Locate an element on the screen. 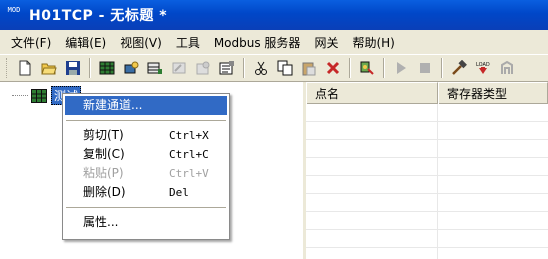 This screenshot has width=548, height=259. cut-scissors-icon is located at coordinates (261, 68).